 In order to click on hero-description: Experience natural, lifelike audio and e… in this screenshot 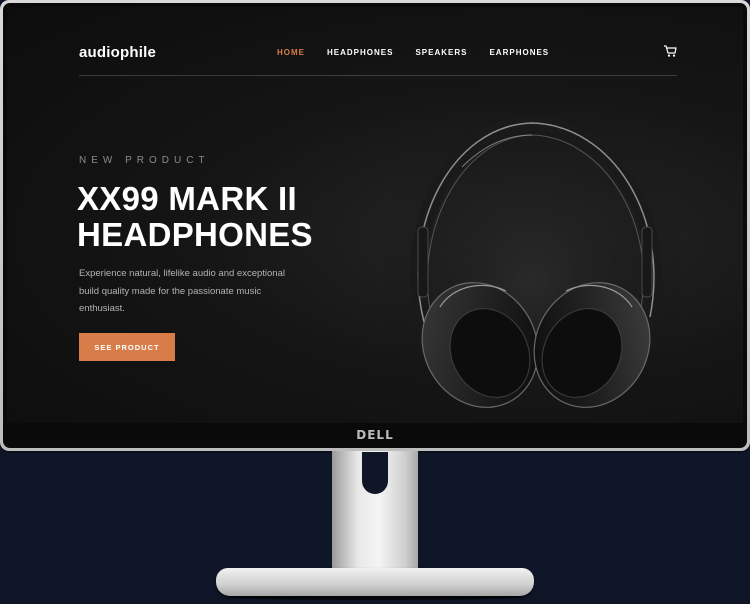, I will do `click(182, 291)`.